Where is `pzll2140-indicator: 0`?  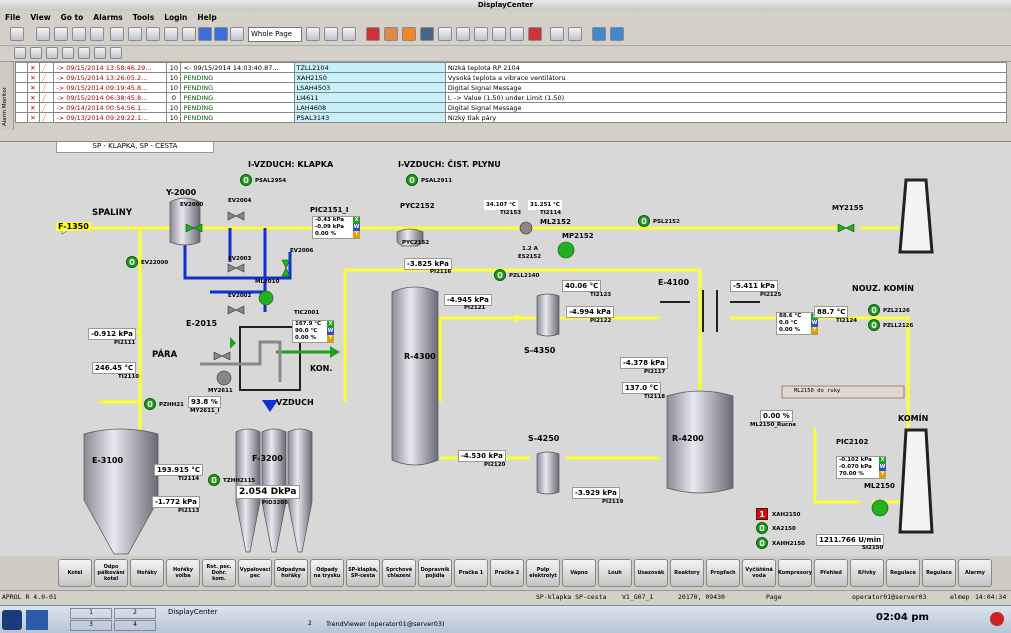 pzll2140-indicator: 0 is located at coordinates (500, 275).